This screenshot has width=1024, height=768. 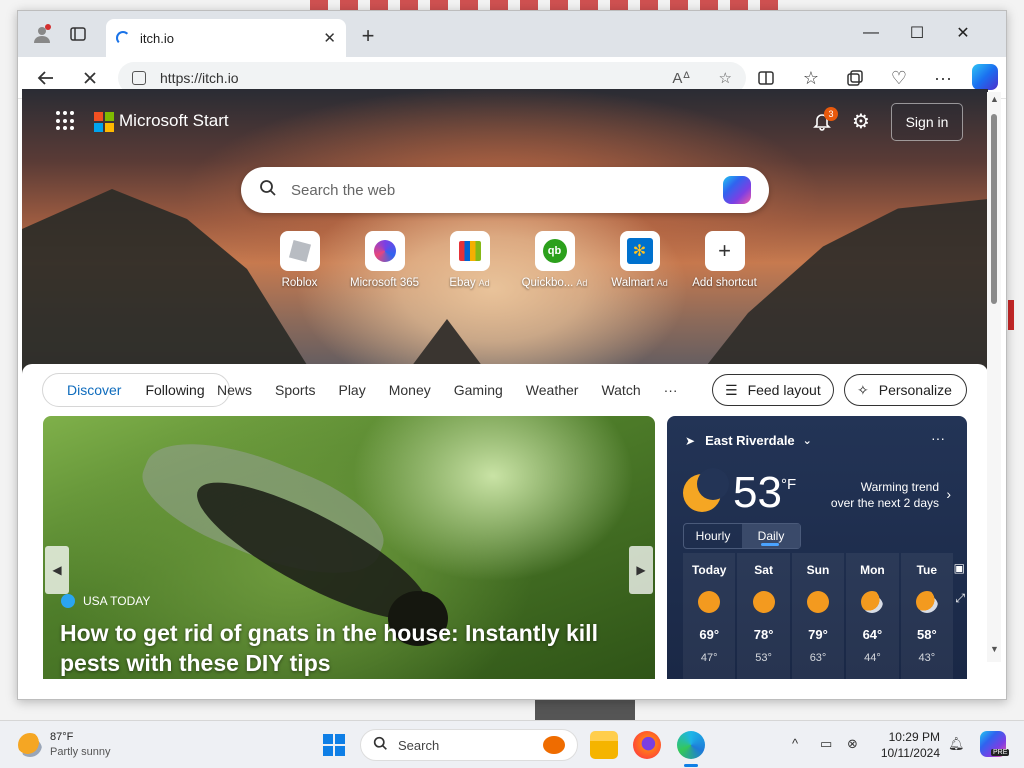 I want to click on loading-spinner-icon, so click(x=123, y=38).